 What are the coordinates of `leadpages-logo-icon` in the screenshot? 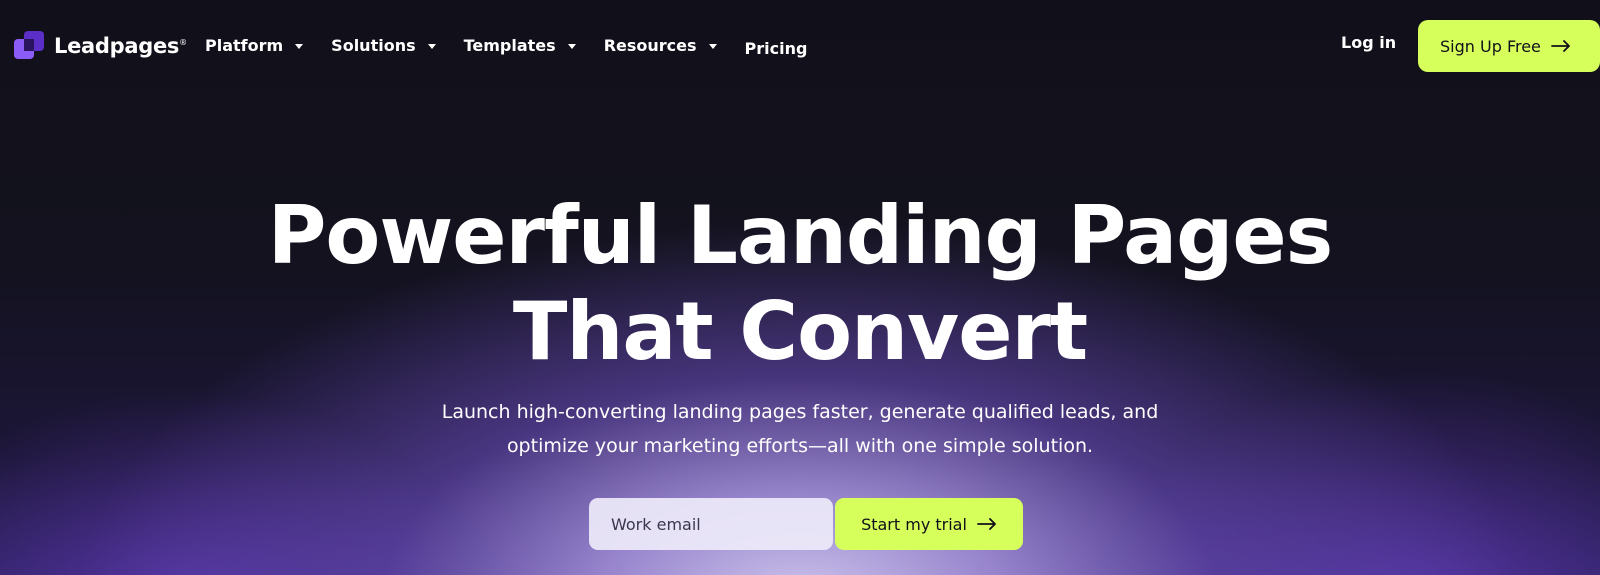 It's located at (30, 46).